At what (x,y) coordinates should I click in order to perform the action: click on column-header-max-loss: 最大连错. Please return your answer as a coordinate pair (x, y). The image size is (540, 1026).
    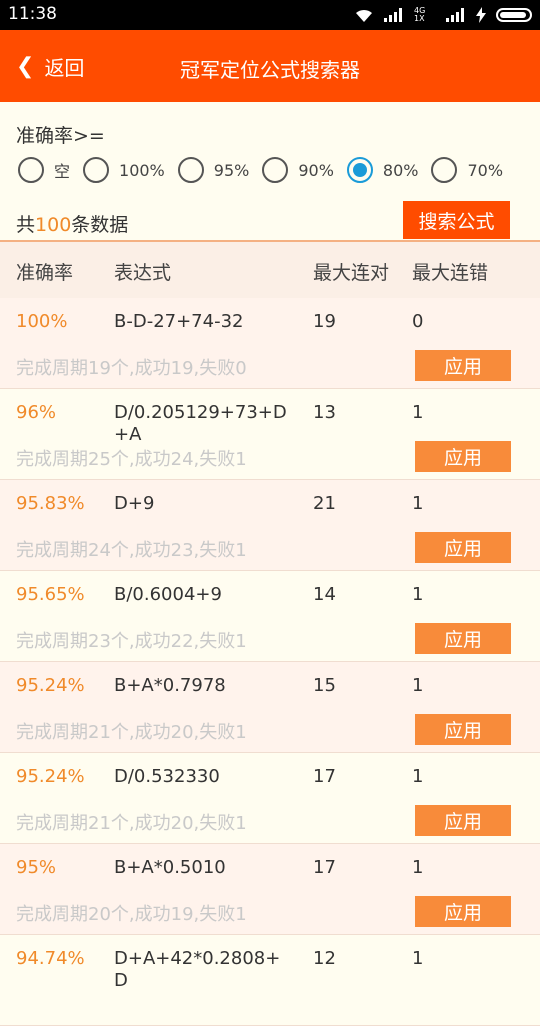
    Looking at the image, I should click on (450, 273).